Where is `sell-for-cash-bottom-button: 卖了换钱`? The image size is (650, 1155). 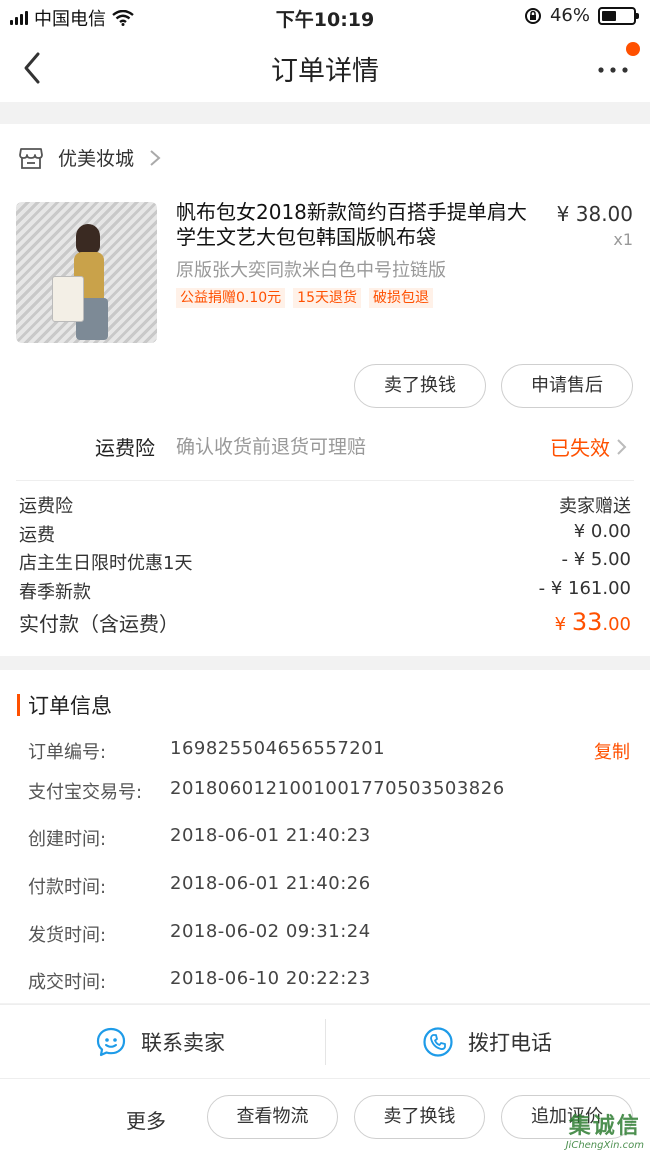
sell-for-cash-bottom-button: 卖了换钱 is located at coordinates (419, 1117).